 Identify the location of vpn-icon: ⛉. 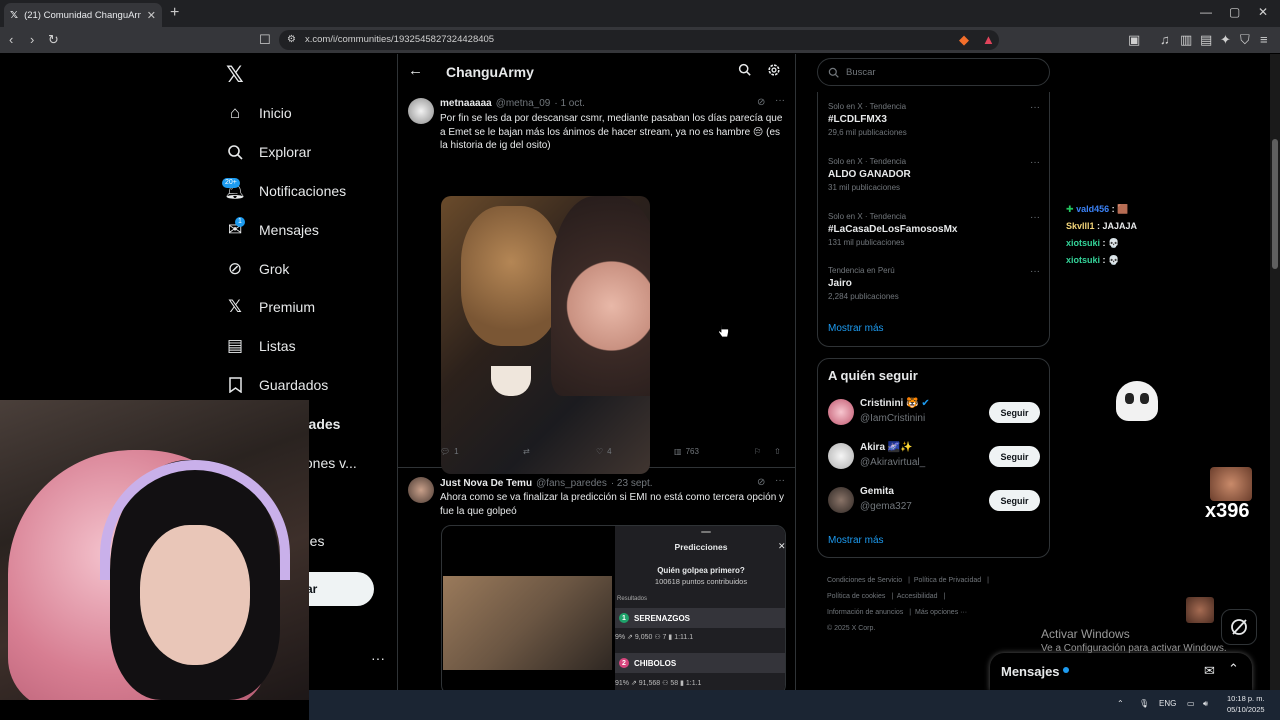
(1245, 40).